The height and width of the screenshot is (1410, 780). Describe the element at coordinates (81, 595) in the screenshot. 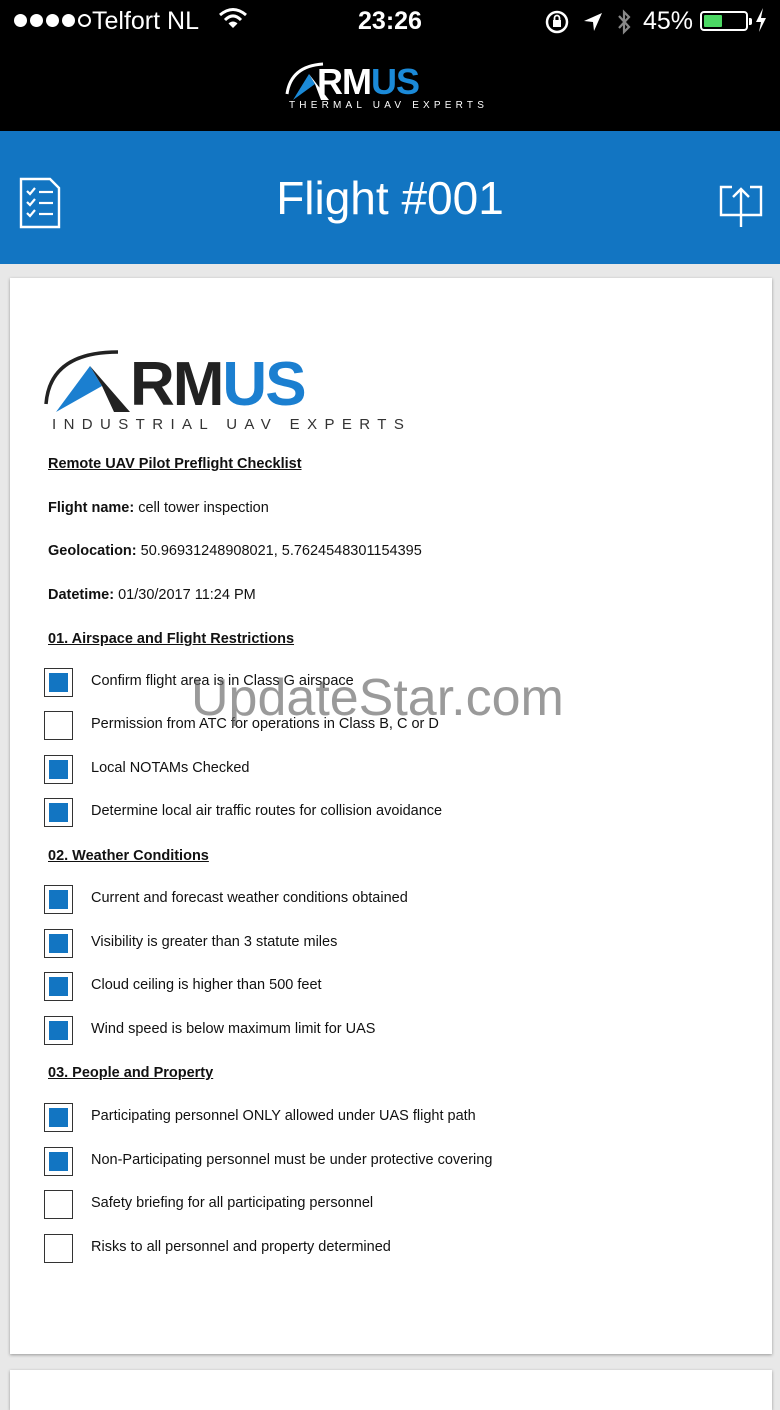

I see `datetime-label: Datetime:` at that location.